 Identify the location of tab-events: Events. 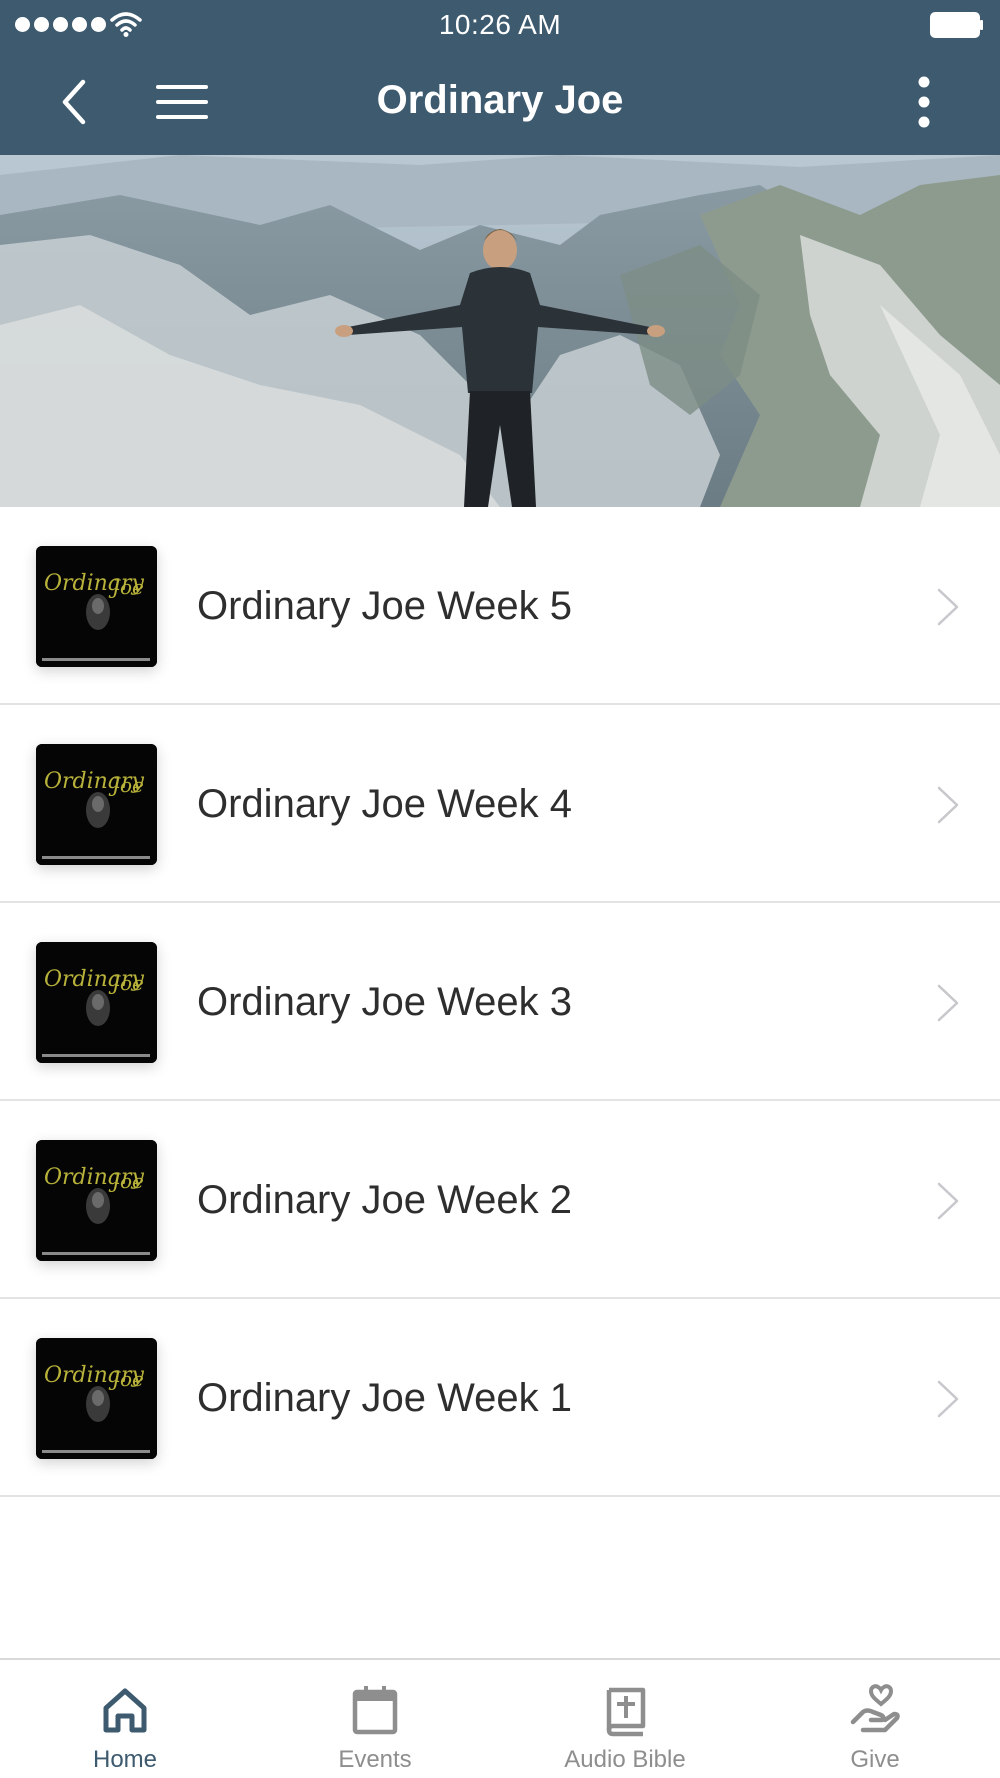
(375, 1719).